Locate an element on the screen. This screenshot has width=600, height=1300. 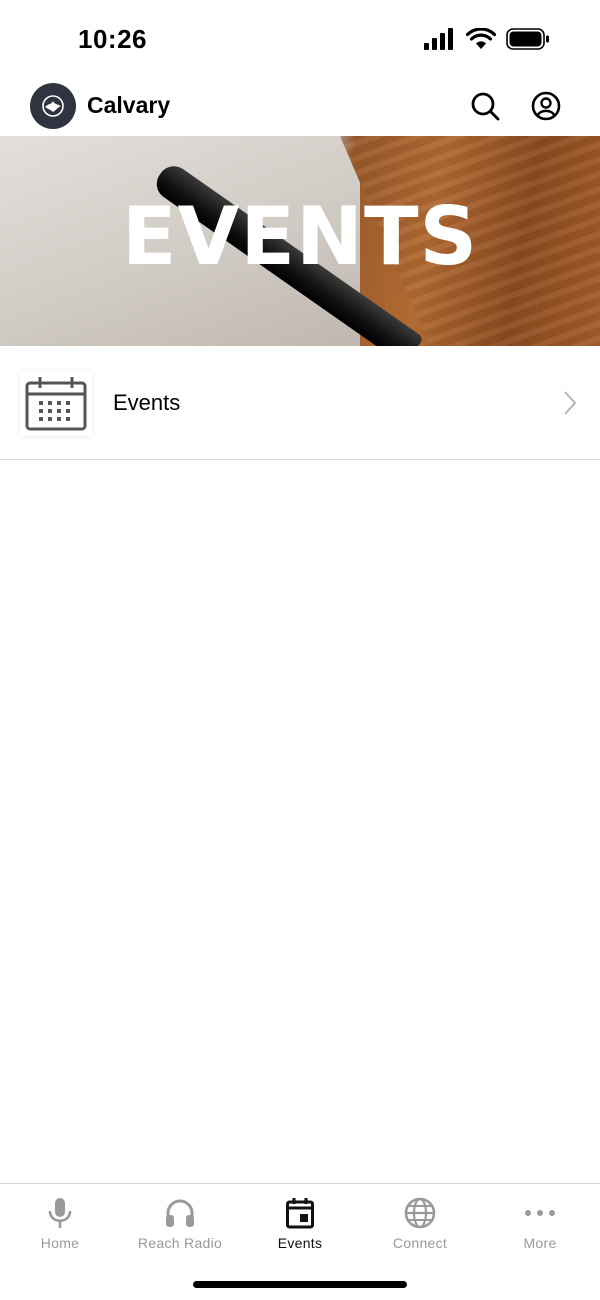
wifi-icon is located at coordinates (481, 38).